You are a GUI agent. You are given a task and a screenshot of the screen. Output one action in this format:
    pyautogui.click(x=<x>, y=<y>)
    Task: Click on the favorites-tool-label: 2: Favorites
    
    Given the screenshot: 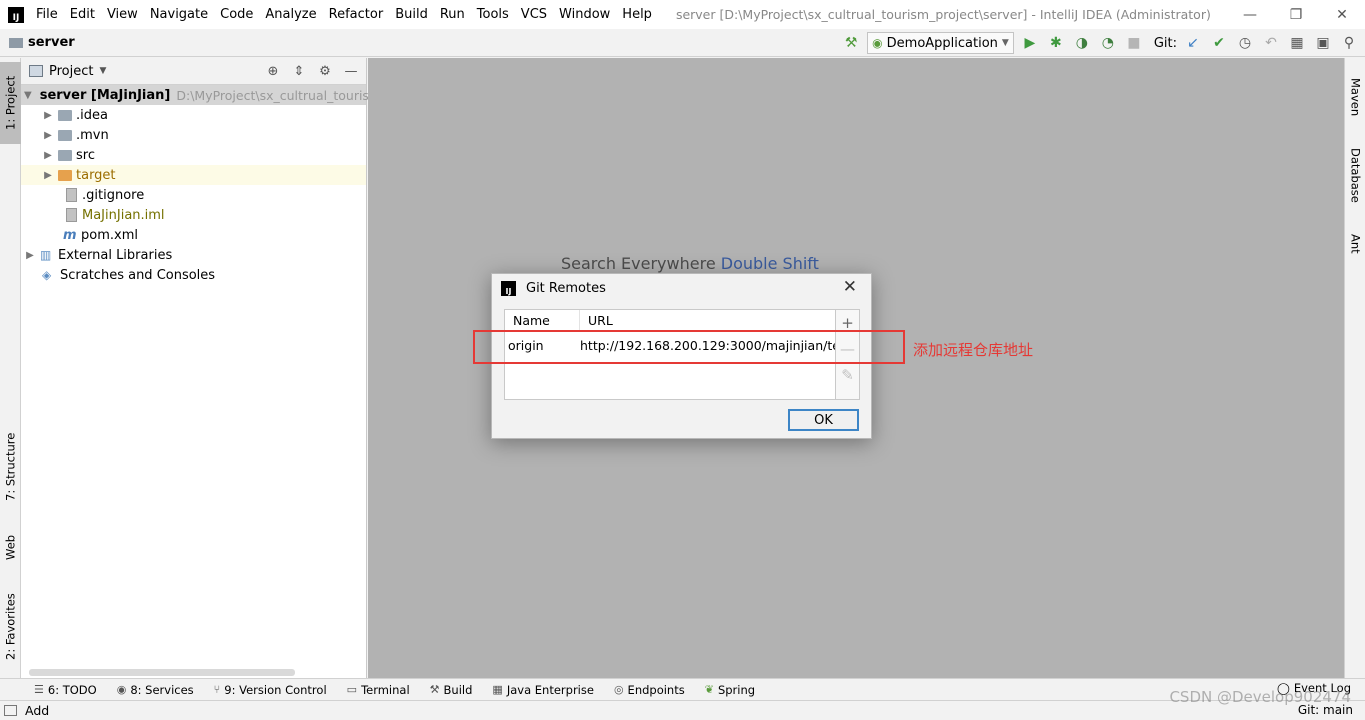 What is the action you would take?
    pyautogui.click(x=10, y=627)
    